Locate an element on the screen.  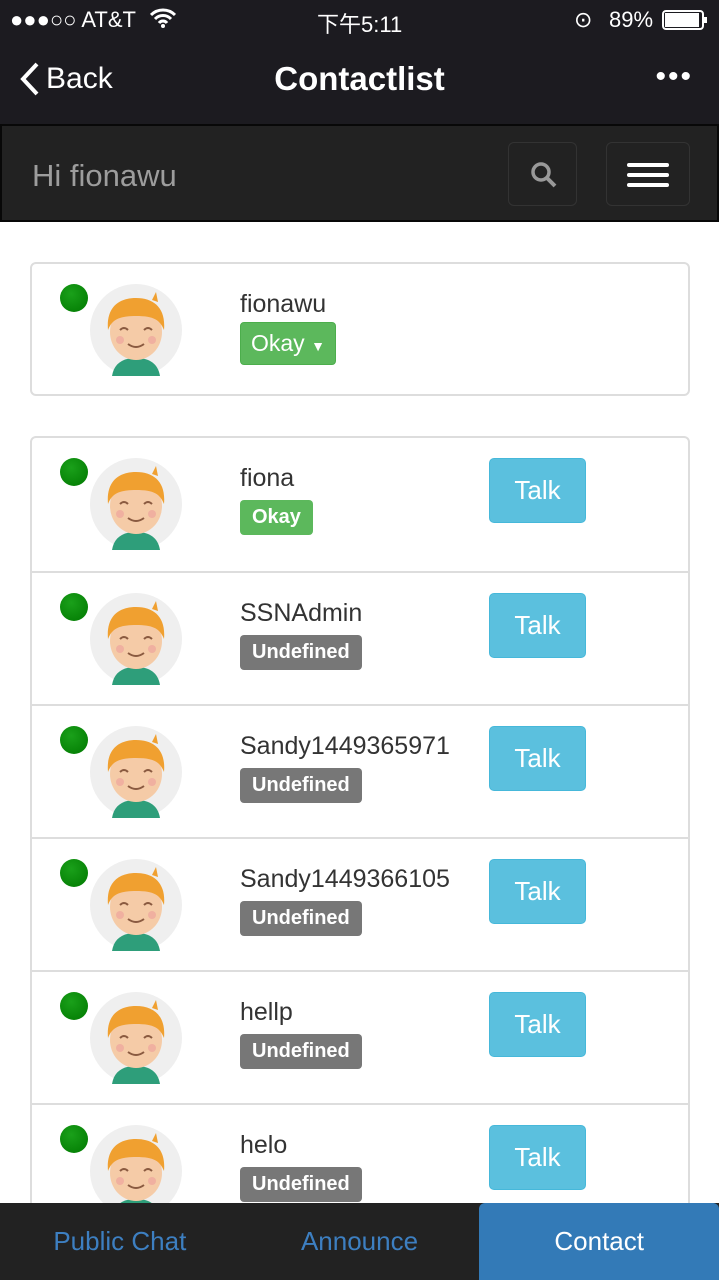
battery-percent: 89% is located at coordinates (631, 19).